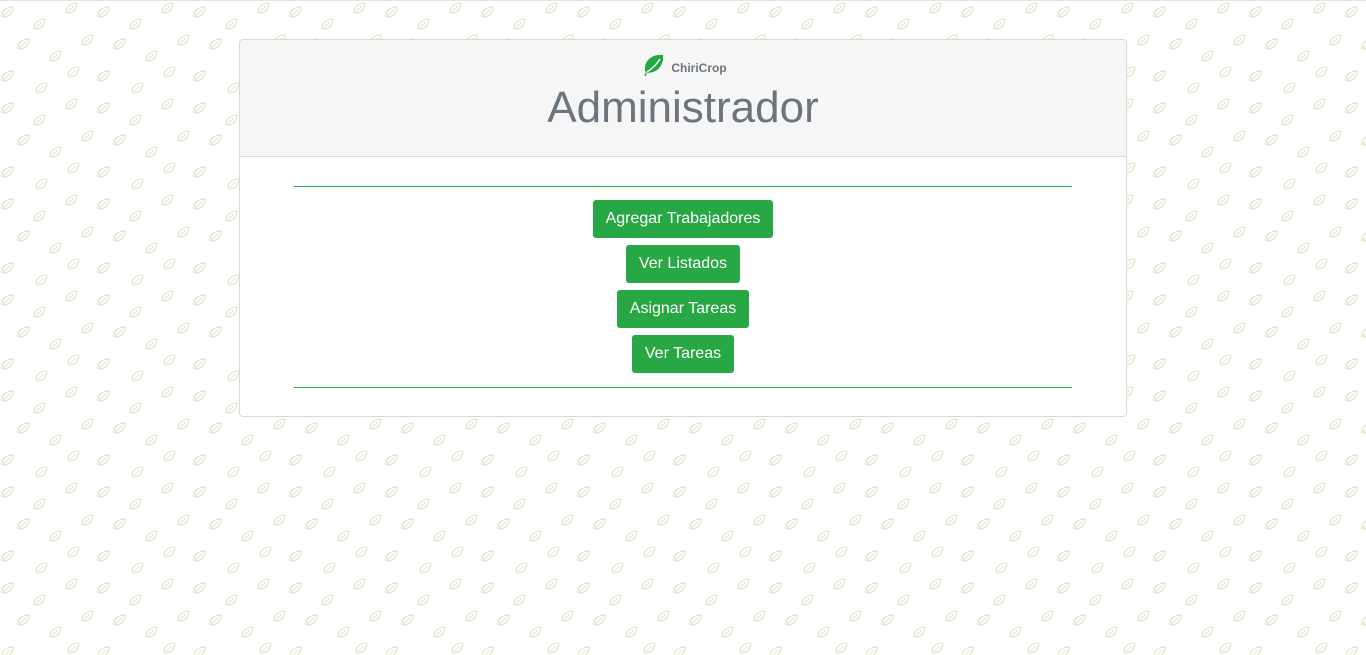 The height and width of the screenshot is (655, 1366). What do you see at coordinates (683, 354) in the screenshot?
I see `view-tasks-button: Ver Tareas` at bounding box center [683, 354].